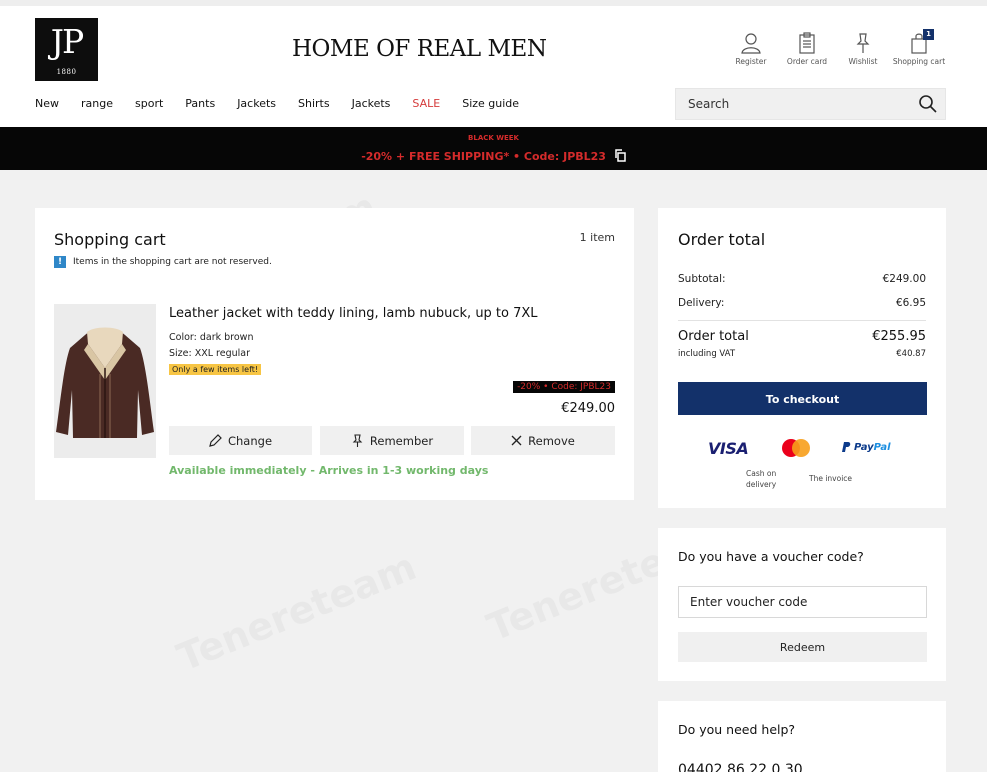 Image resolution: width=987 pixels, height=772 pixels. I want to click on help-phone: 04402 86 22 0 30, so click(740, 767).